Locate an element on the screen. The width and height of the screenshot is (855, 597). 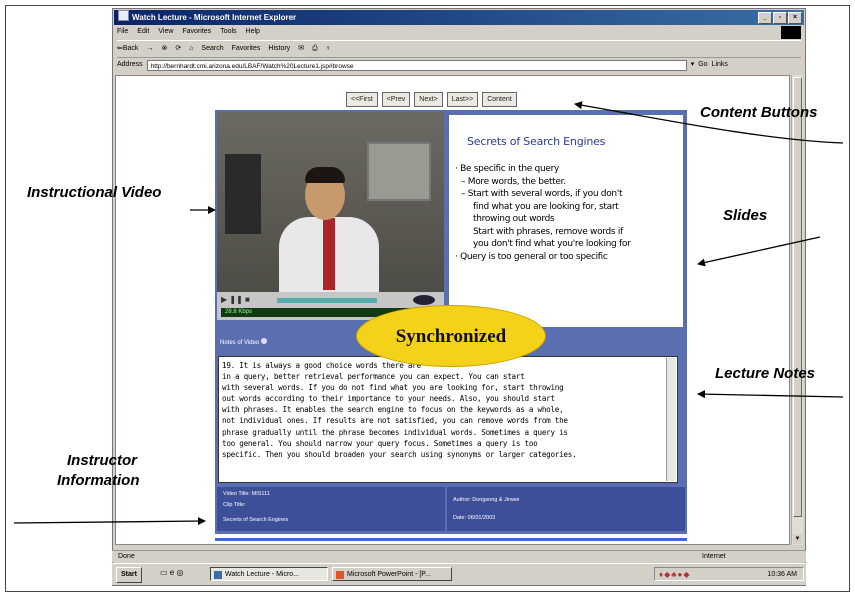
arrow-instructor-information is located at coordinates (109, 521).